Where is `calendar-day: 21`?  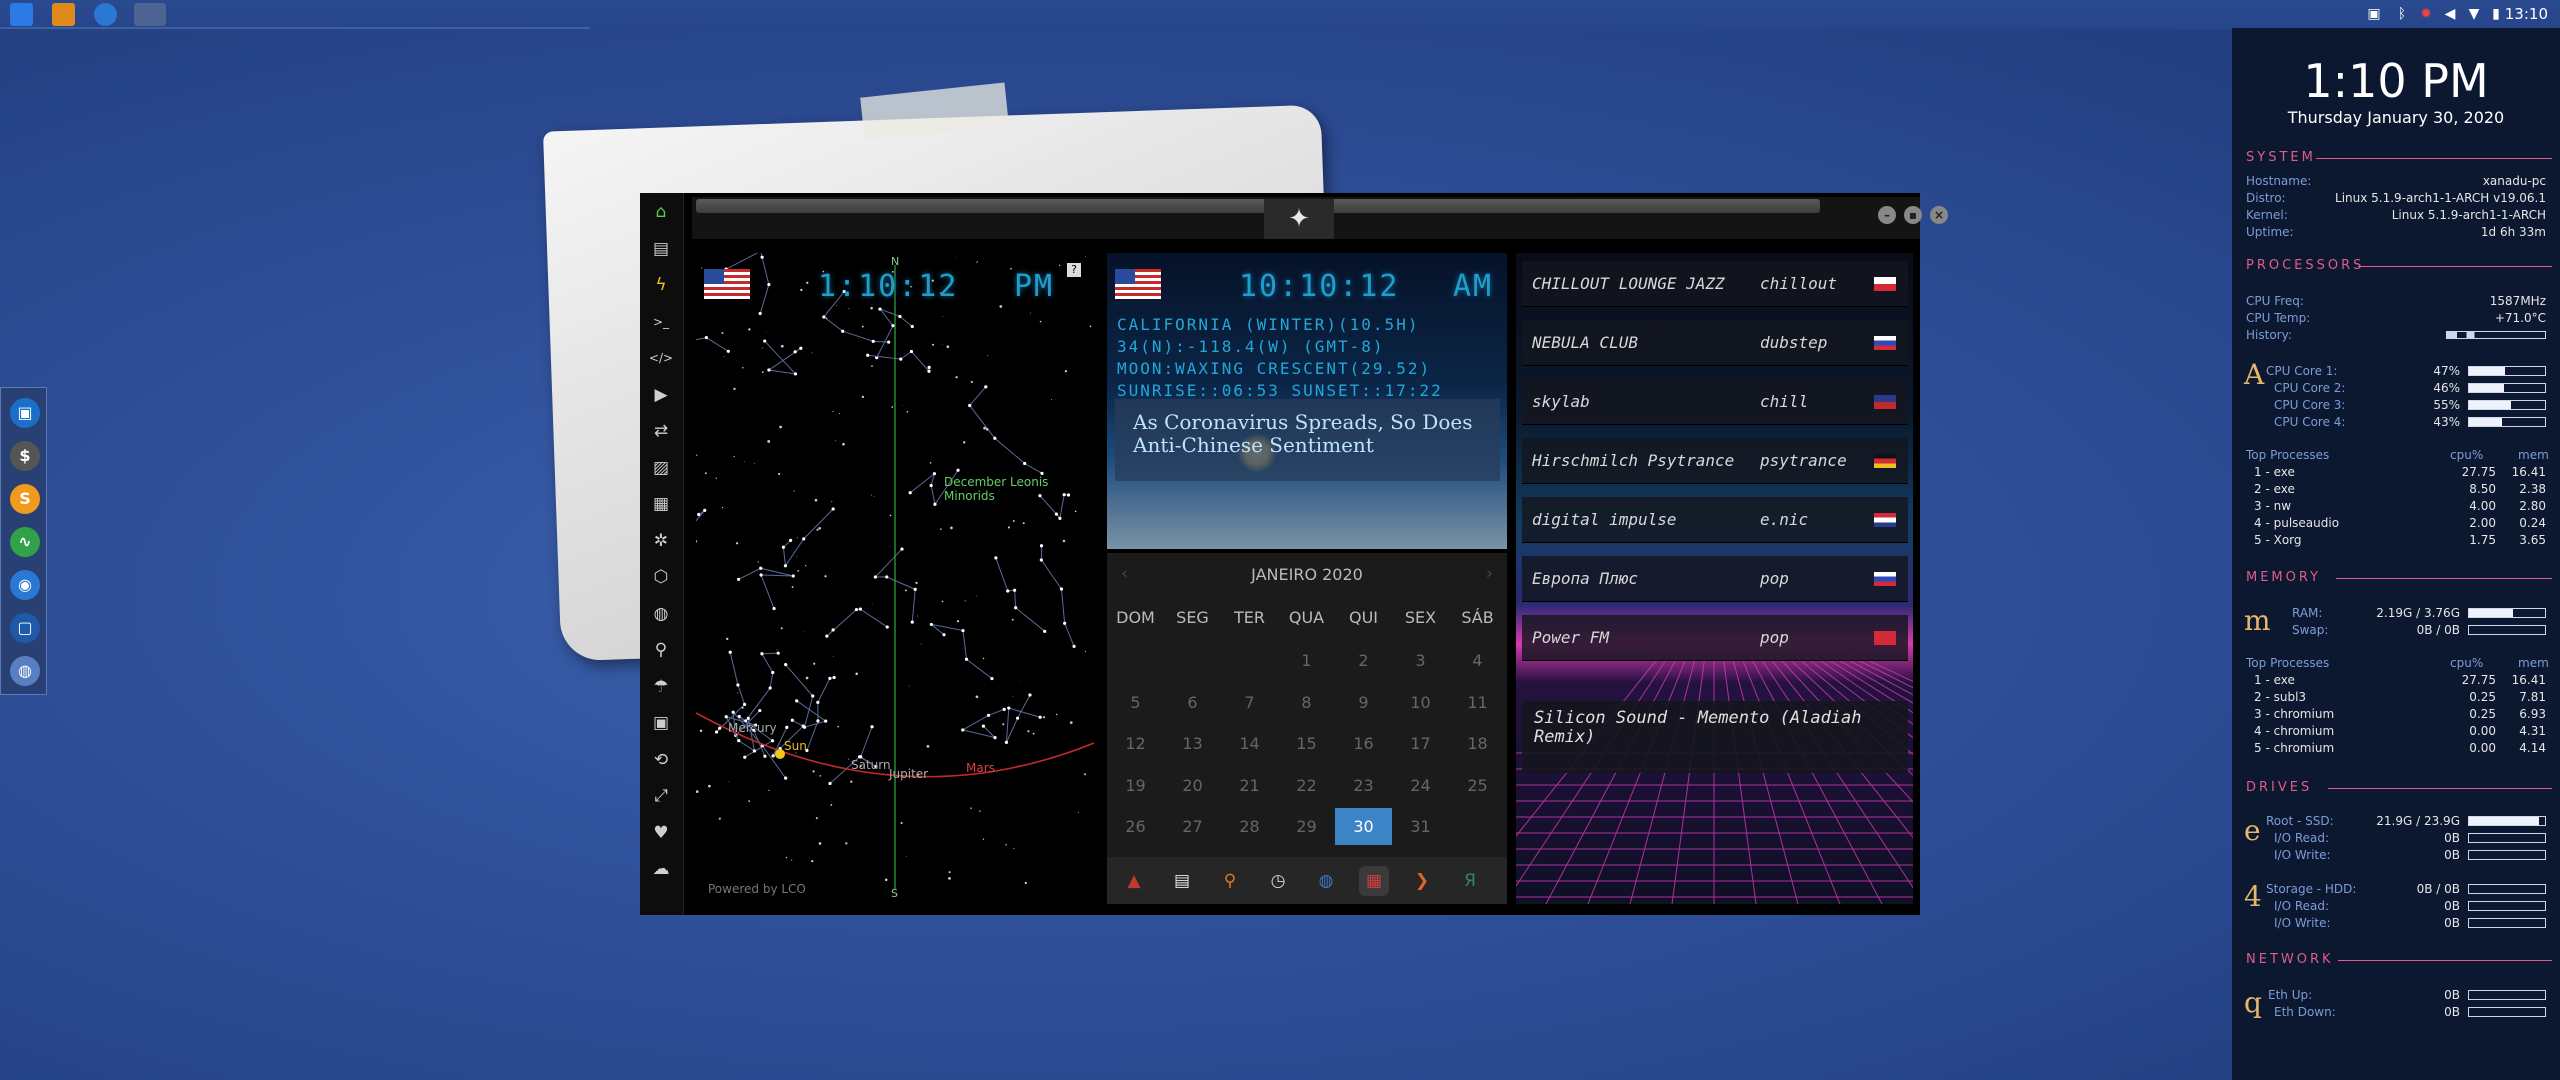 calendar-day: 21 is located at coordinates (1249, 785).